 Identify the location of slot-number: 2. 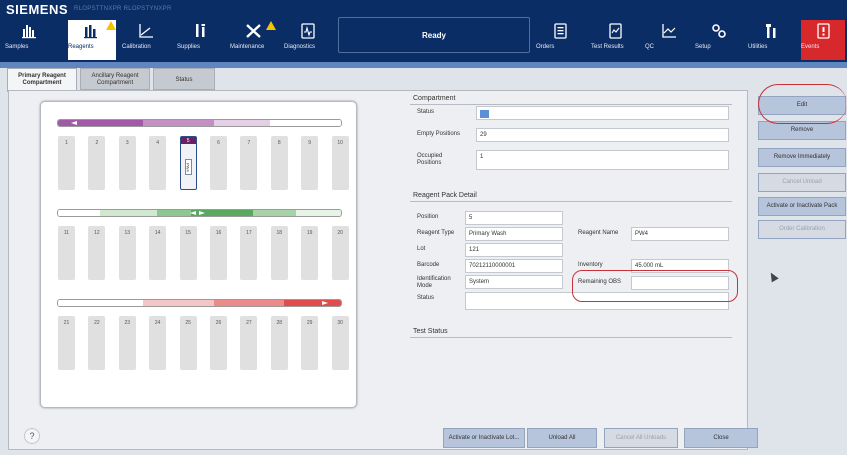
(97, 143).